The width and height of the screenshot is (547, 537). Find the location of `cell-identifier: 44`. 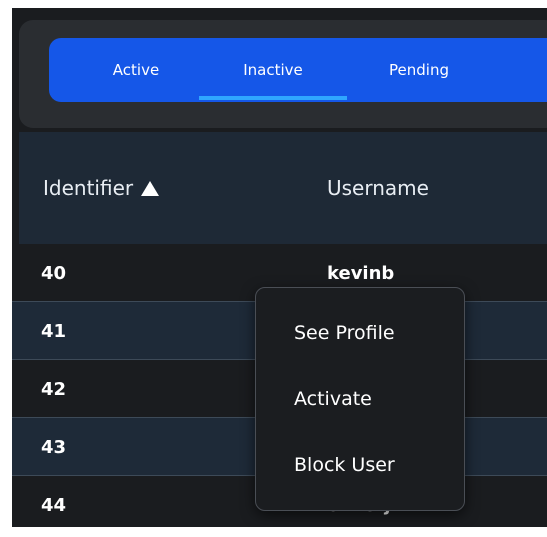

cell-identifier: 44 is located at coordinates (54, 505).